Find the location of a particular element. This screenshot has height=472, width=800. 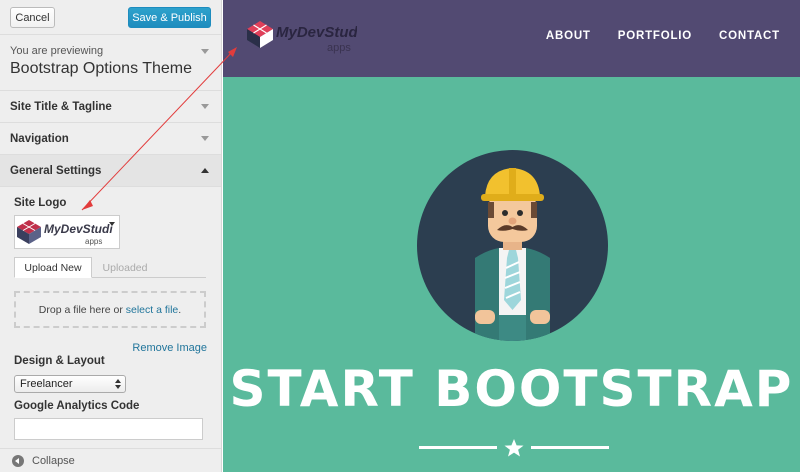

site-logo-text: MyDevStudio is located at coordinates (316, 32).